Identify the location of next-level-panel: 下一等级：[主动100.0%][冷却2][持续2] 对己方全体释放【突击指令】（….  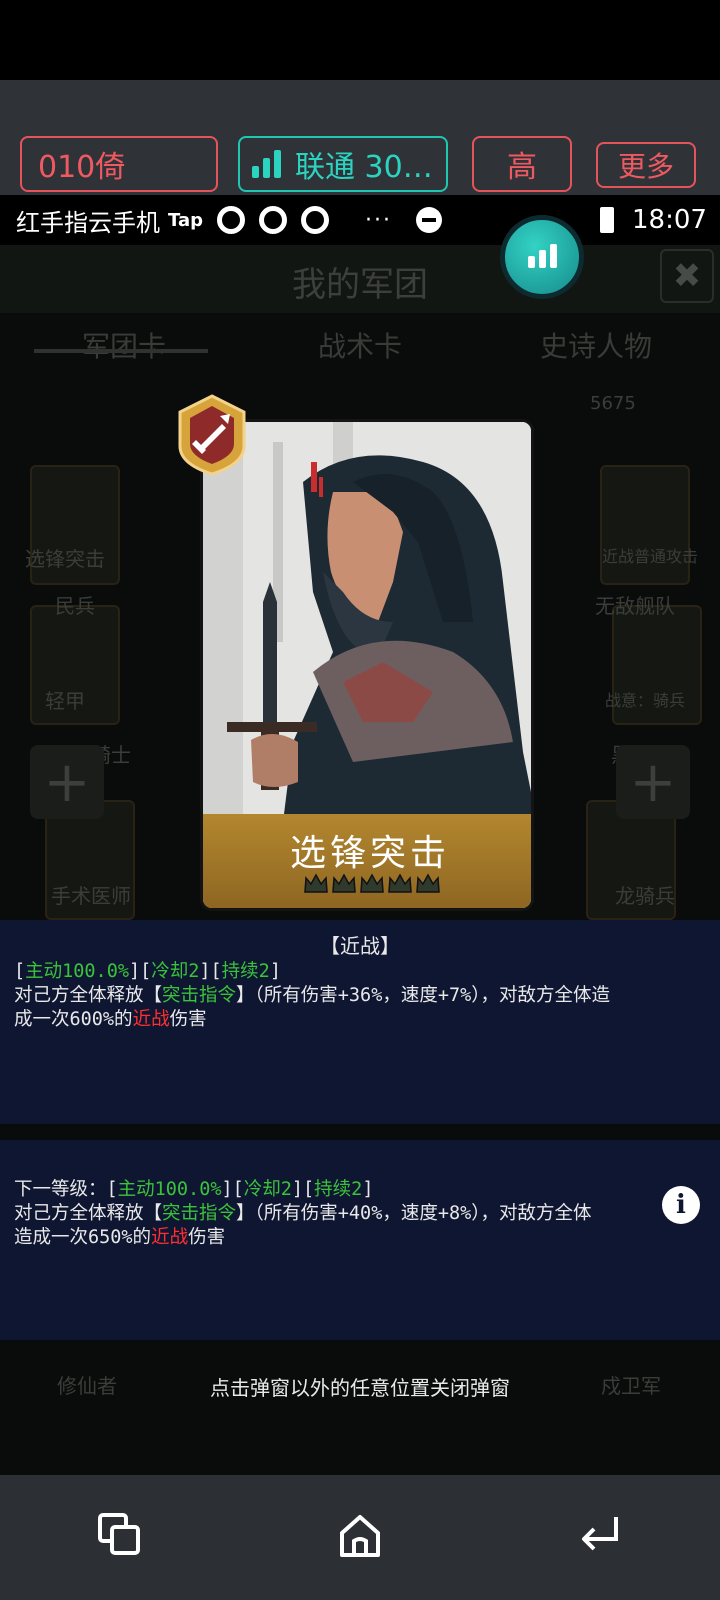
(360, 1240).